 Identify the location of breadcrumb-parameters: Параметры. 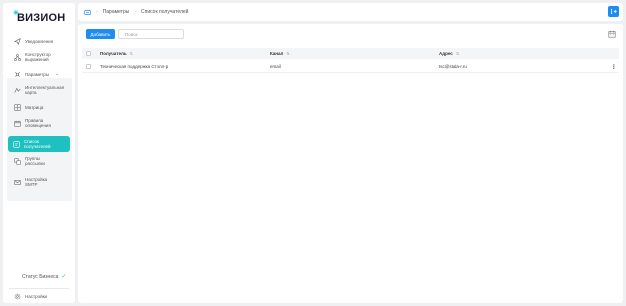
(116, 12).